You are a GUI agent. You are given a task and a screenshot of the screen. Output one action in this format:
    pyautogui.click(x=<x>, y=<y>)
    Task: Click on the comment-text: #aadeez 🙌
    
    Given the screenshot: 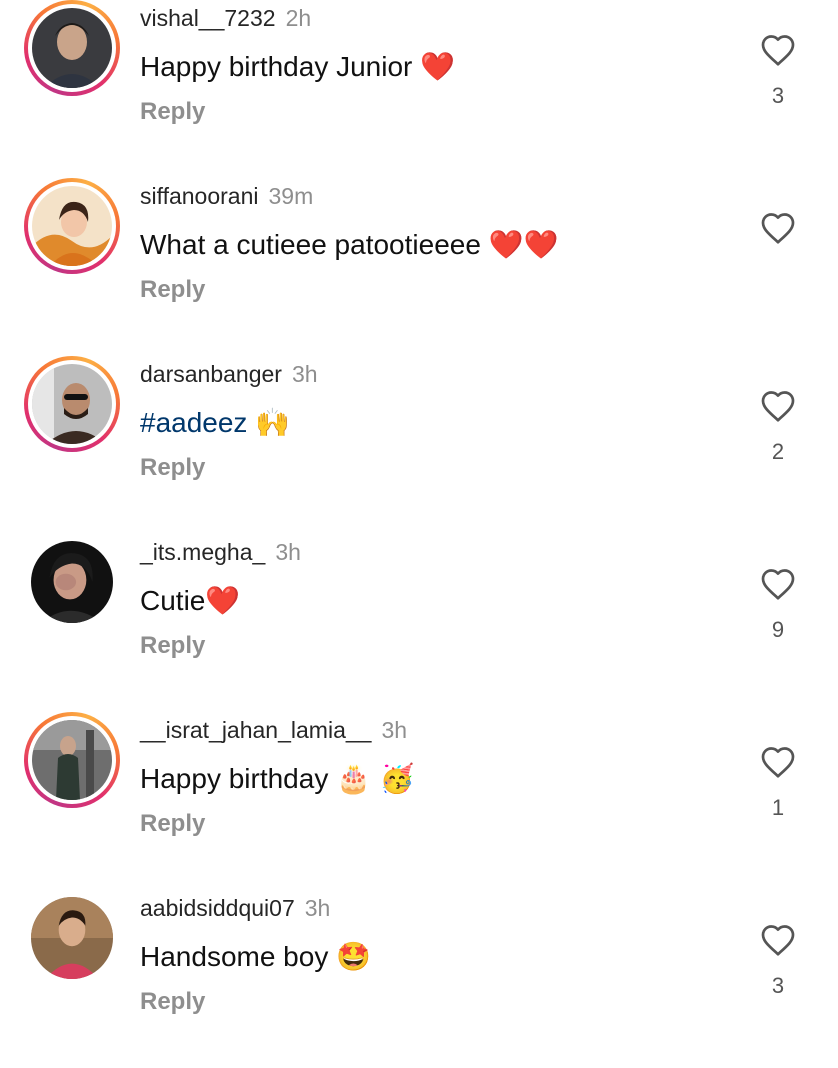 What is the action you would take?
    pyautogui.click(x=215, y=423)
    